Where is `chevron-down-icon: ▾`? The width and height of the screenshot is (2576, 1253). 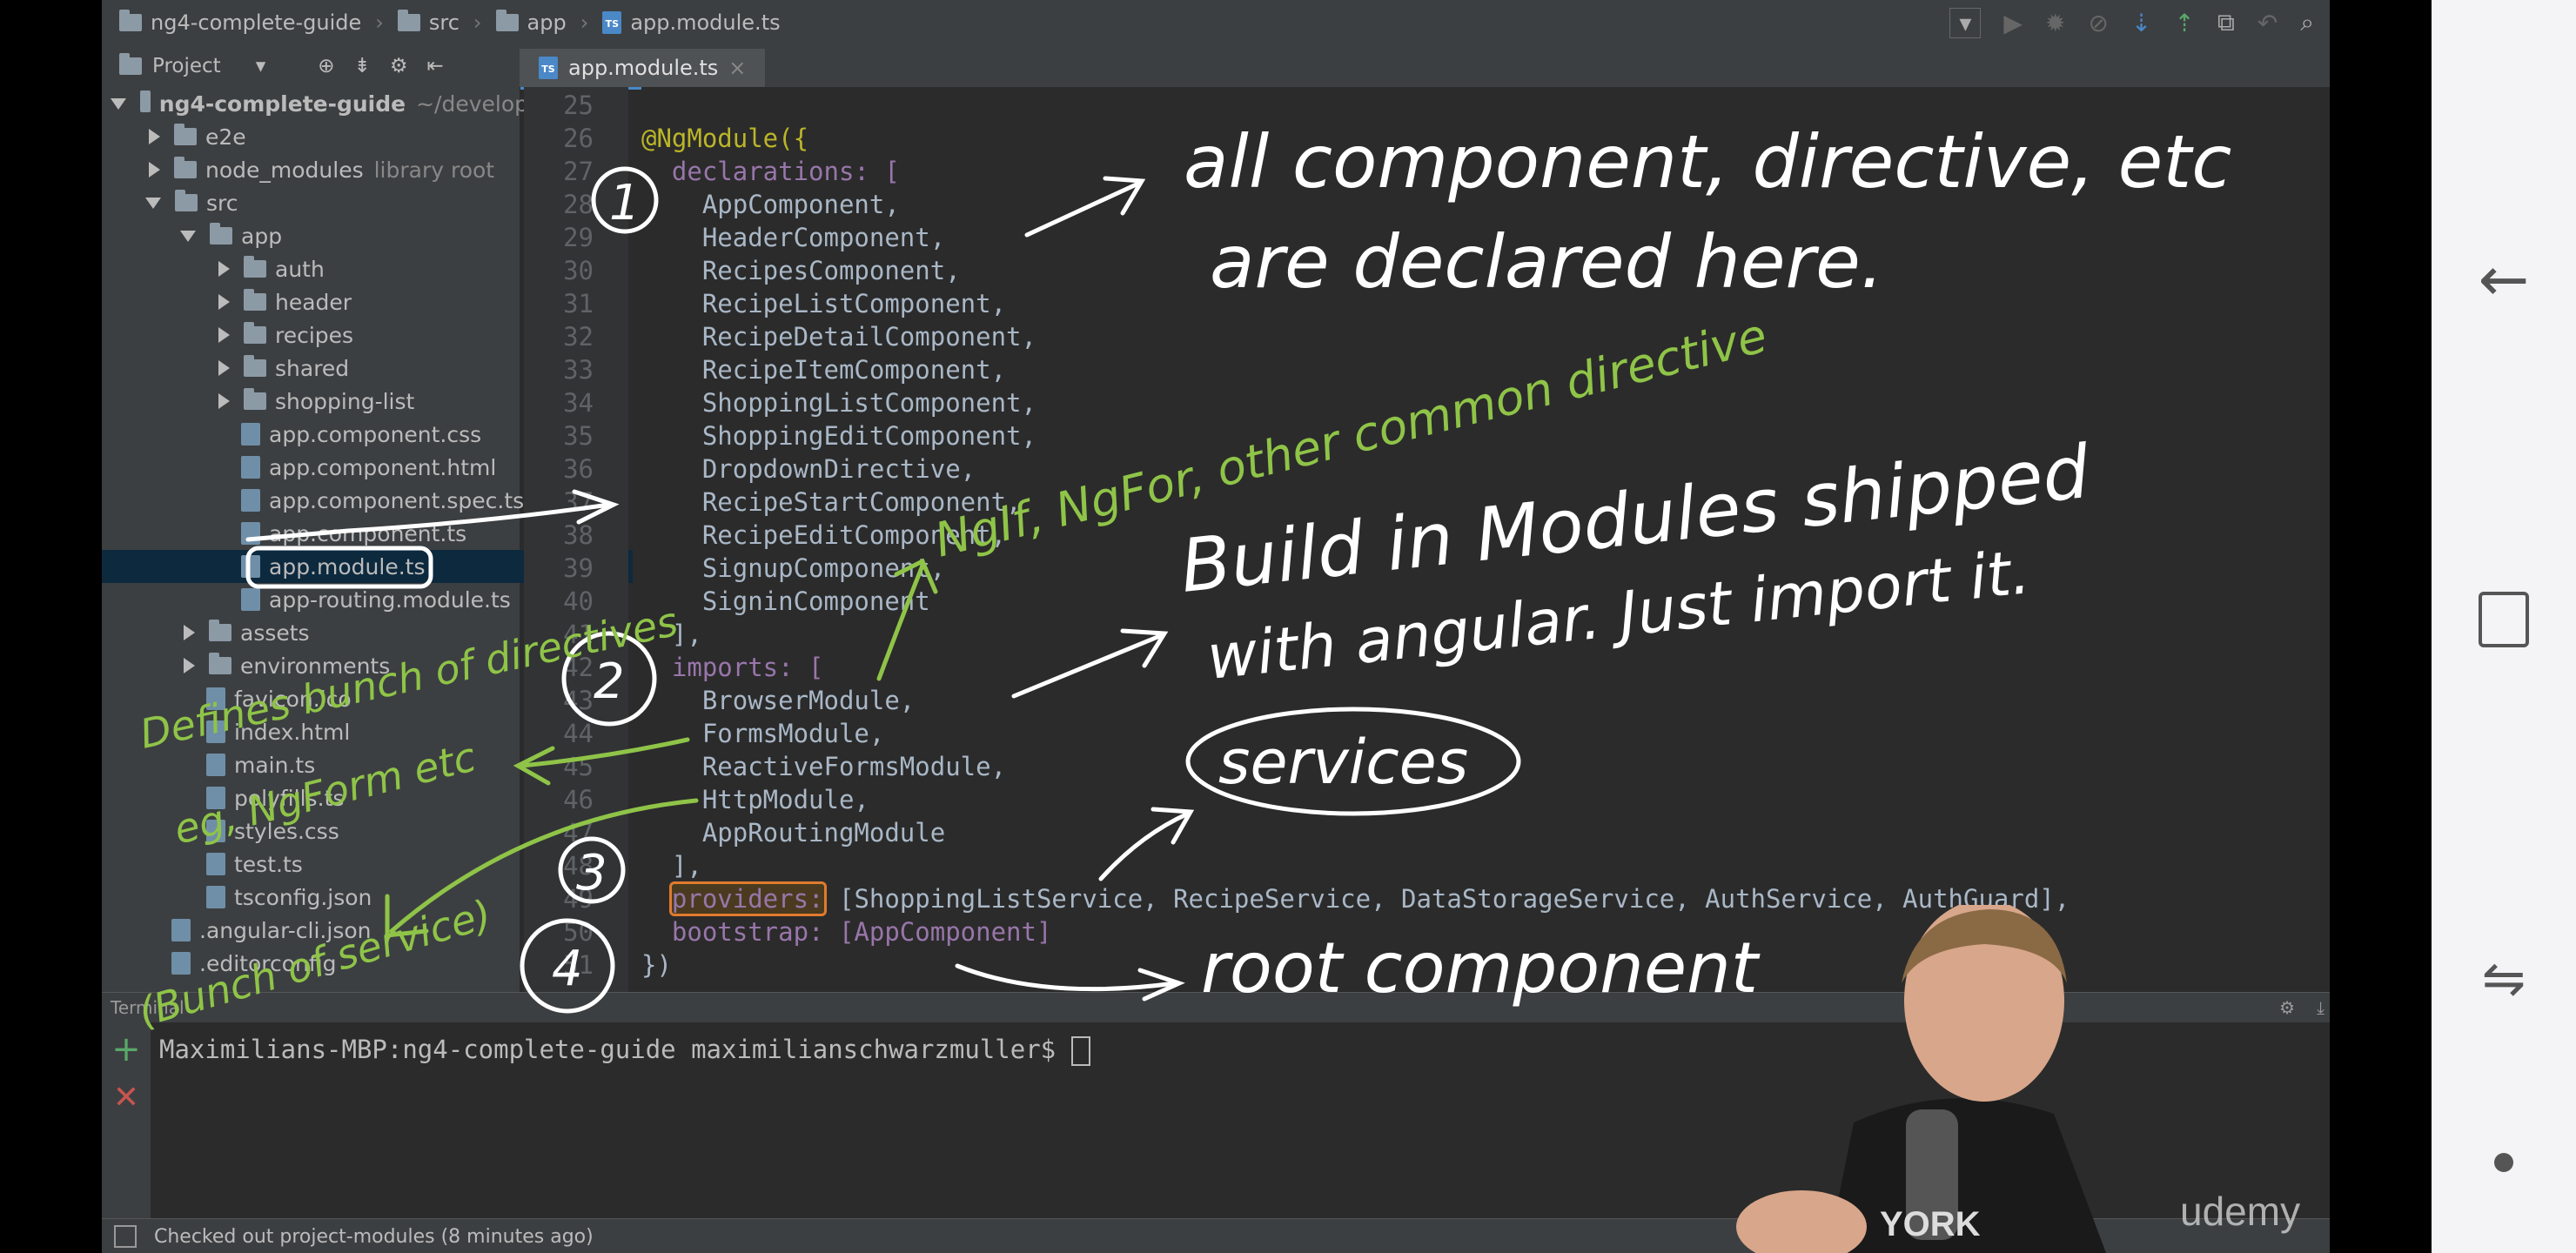
chevron-down-icon: ▾ is located at coordinates (261, 66).